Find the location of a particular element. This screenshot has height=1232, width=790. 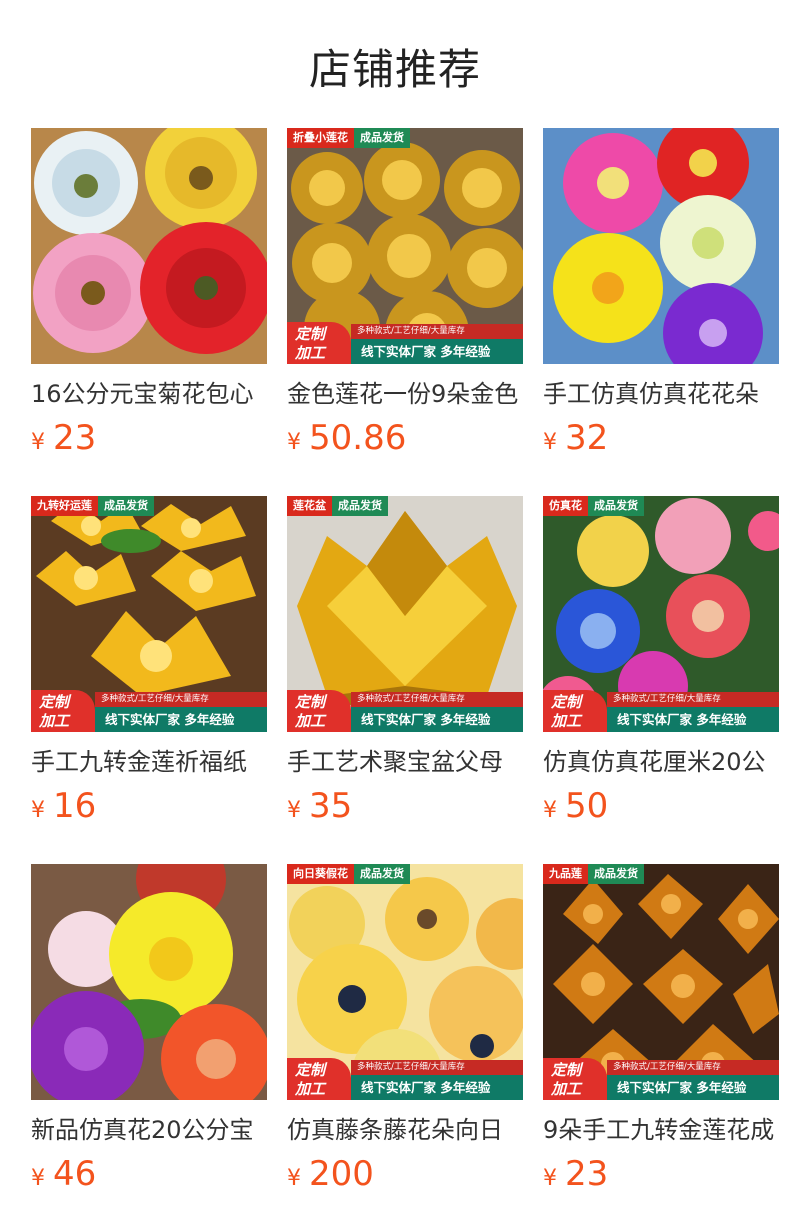

artificial-flower-heads-icon is located at coordinates (661, 246).